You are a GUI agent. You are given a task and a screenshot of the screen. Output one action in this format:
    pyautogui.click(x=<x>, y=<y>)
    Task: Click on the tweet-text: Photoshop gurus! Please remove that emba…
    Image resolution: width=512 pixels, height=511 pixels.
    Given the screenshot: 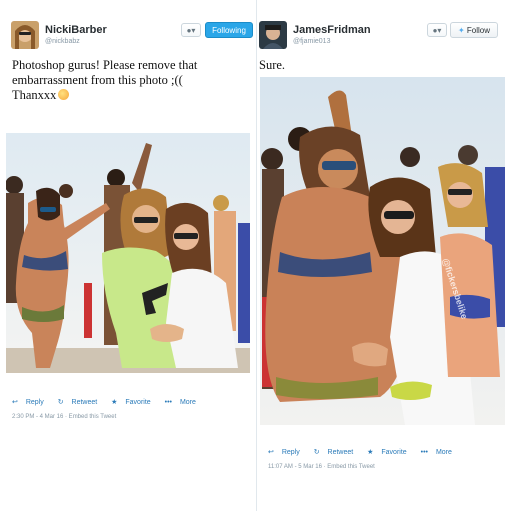 What is the action you would take?
    pyautogui.click(x=132, y=80)
    